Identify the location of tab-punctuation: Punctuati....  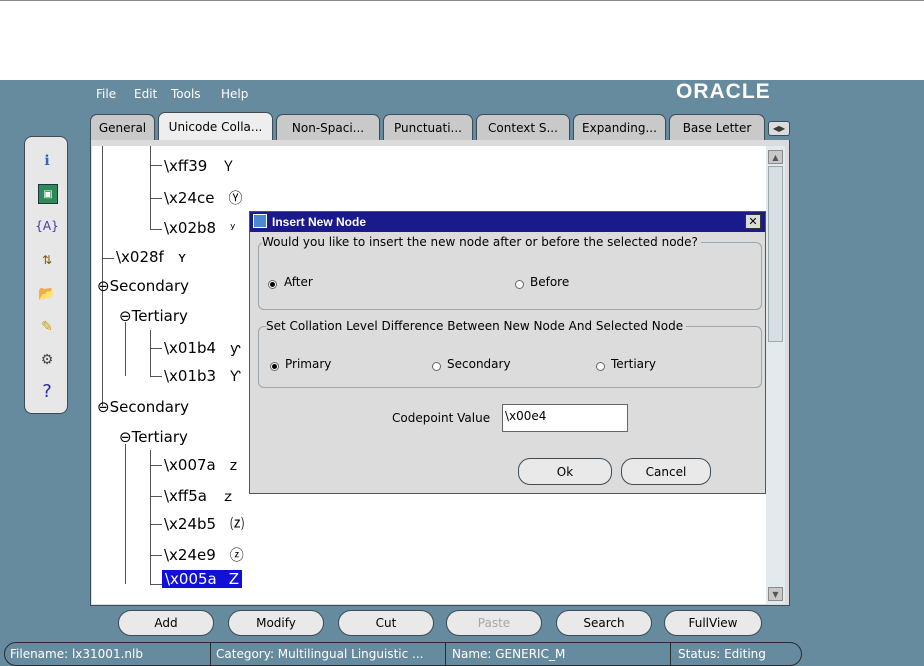
(428, 127).